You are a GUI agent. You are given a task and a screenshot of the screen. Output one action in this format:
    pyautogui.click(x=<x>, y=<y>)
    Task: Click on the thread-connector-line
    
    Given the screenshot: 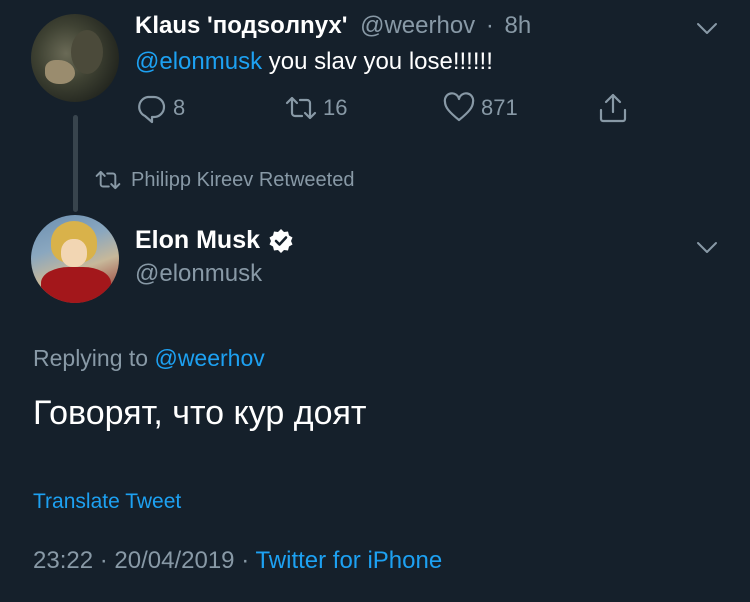 What is the action you would take?
    pyautogui.click(x=75, y=163)
    